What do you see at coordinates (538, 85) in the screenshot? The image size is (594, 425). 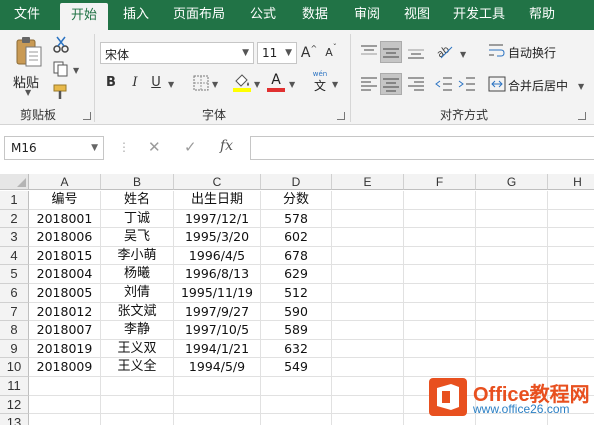 I see `merge-center-button: 合并后居中` at bounding box center [538, 85].